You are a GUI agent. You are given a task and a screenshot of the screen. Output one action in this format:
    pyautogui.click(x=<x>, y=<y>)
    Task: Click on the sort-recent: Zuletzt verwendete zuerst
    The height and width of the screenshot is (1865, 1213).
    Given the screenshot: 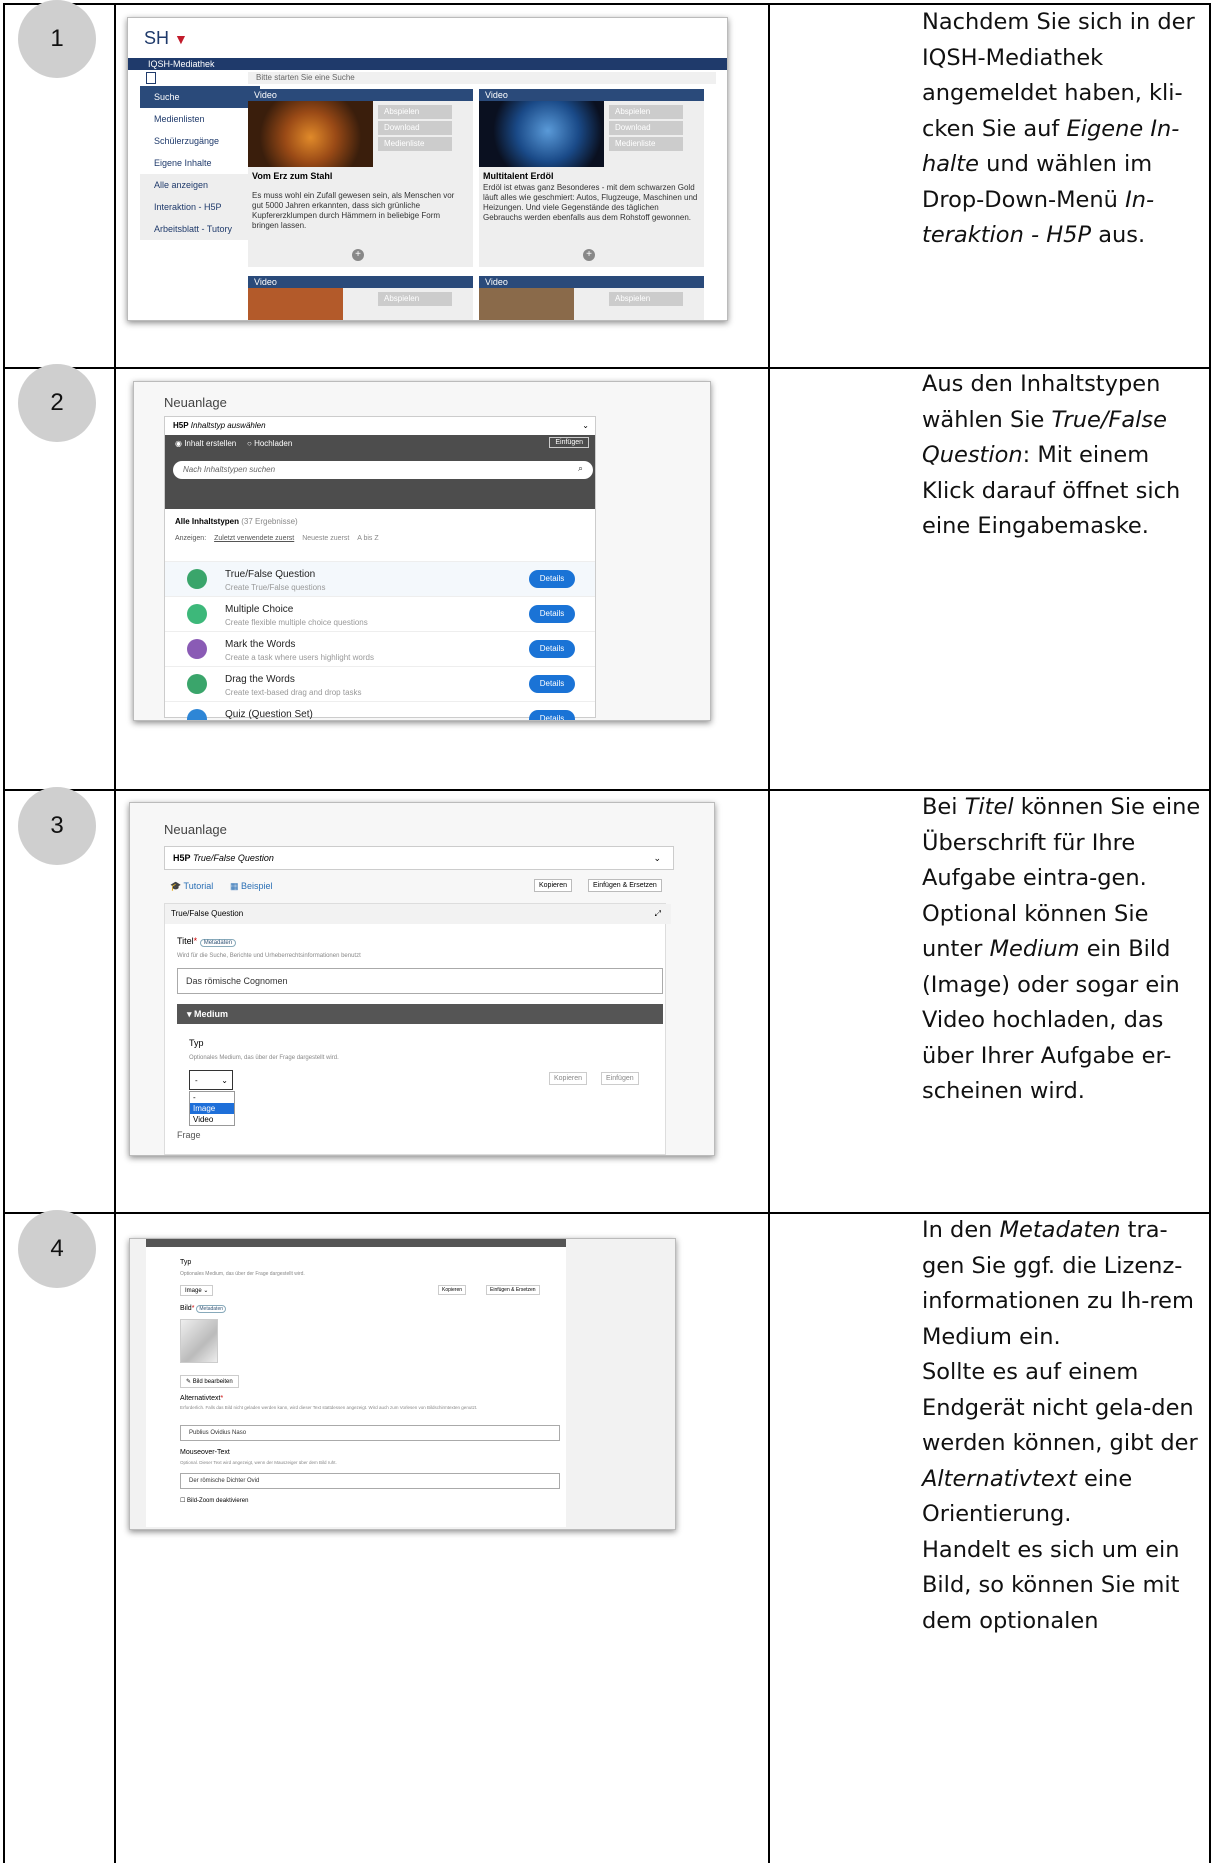 What is the action you would take?
    pyautogui.click(x=254, y=538)
    